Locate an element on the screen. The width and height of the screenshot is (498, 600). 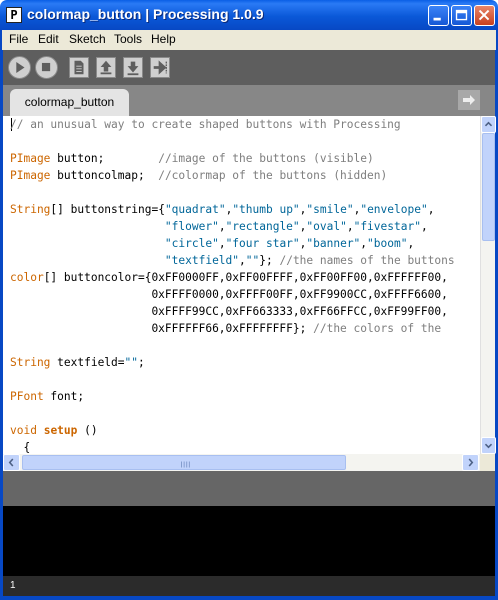
window-border-bottom is located at coordinates (249, 598).